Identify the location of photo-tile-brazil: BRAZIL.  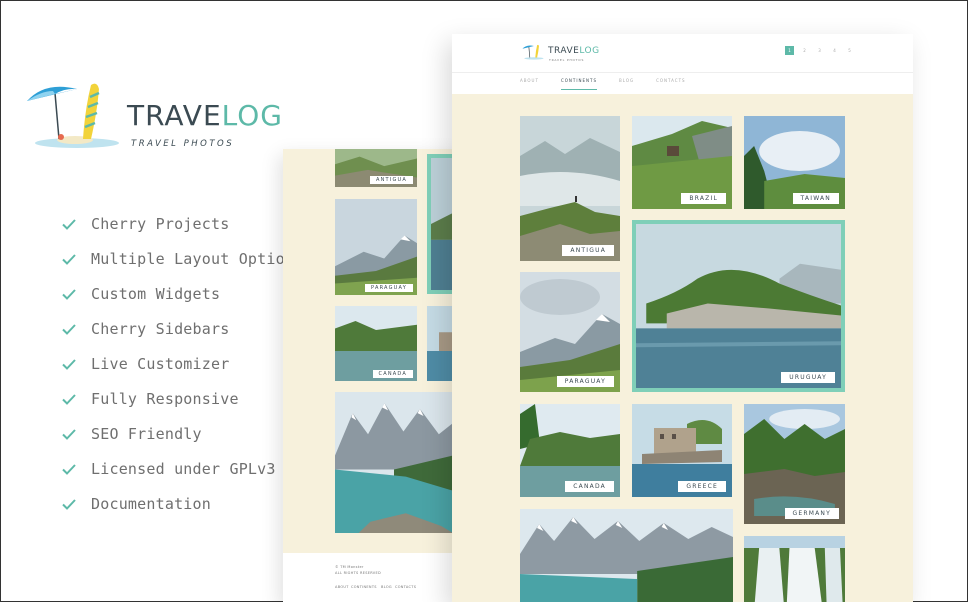
(682, 162).